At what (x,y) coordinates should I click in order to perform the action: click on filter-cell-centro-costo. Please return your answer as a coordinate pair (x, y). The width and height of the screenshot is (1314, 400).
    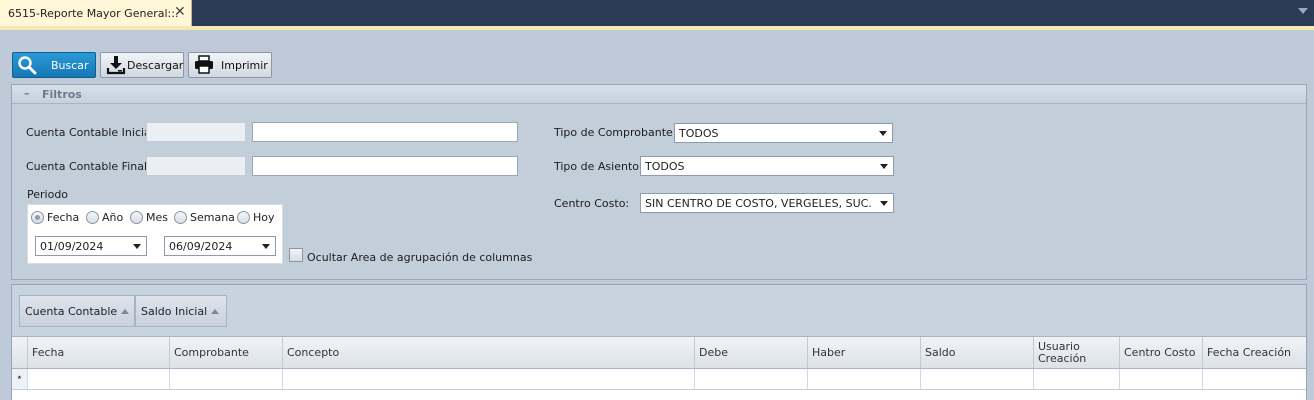
    Looking at the image, I should click on (1161, 379).